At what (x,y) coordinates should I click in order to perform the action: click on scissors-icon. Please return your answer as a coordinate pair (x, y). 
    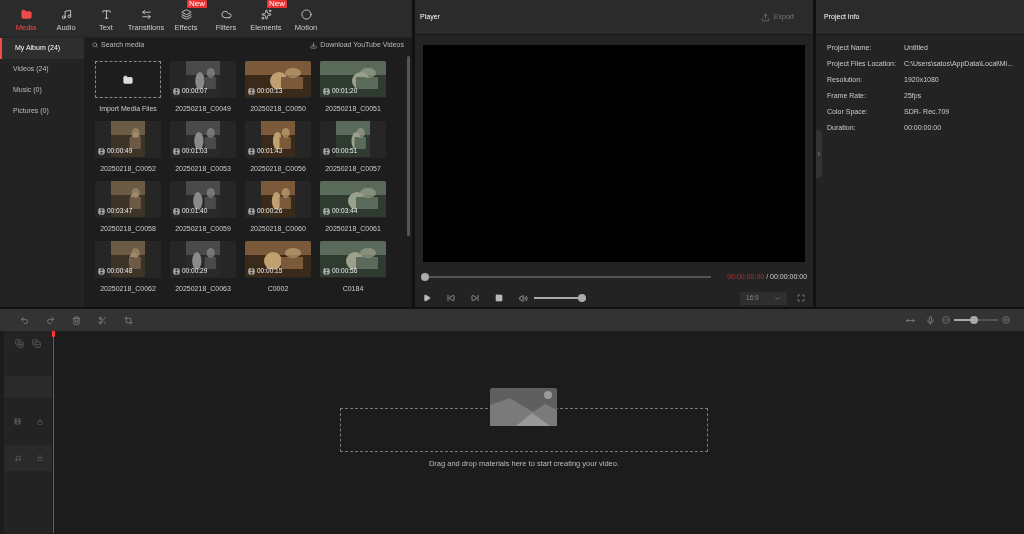
    Looking at the image, I should click on (102, 320).